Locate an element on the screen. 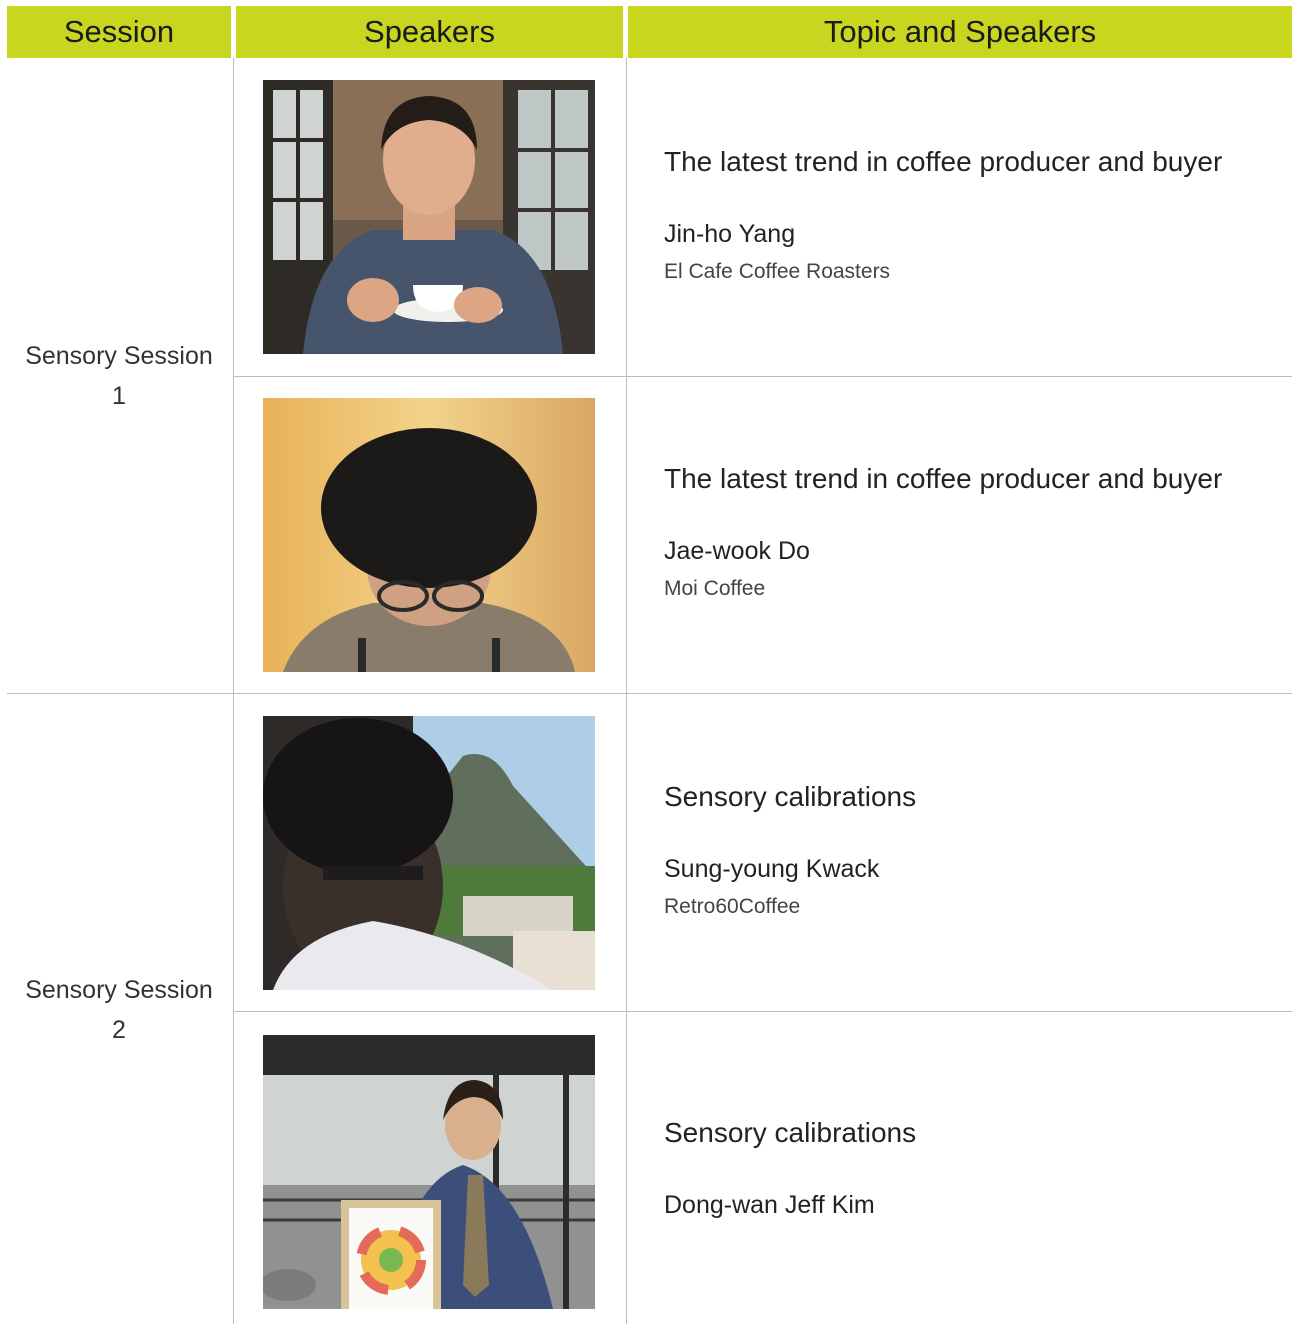  header-topic-and-speakers: Topic and Speakers is located at coordinates (960, 32).